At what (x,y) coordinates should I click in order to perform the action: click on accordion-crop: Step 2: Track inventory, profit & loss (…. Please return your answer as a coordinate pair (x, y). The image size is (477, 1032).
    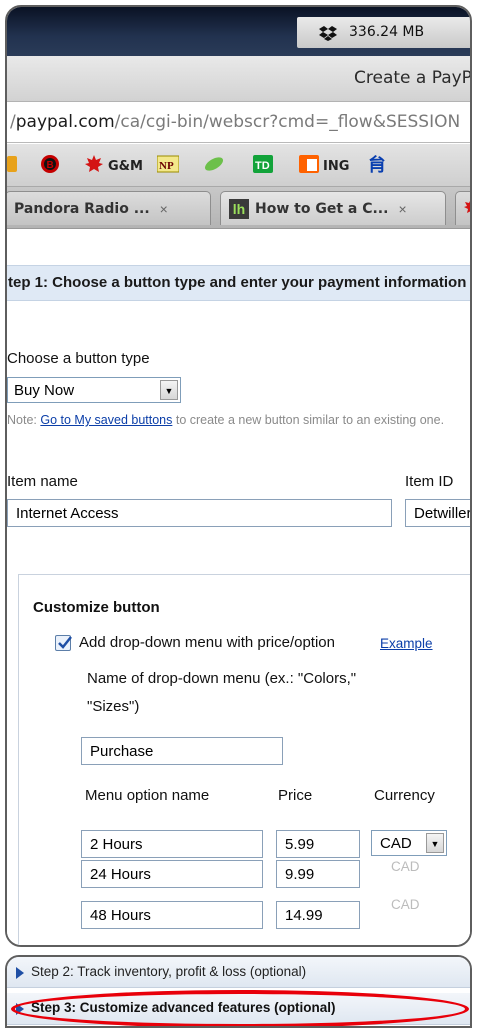
    Looking at the image, I should click on (238, 991).